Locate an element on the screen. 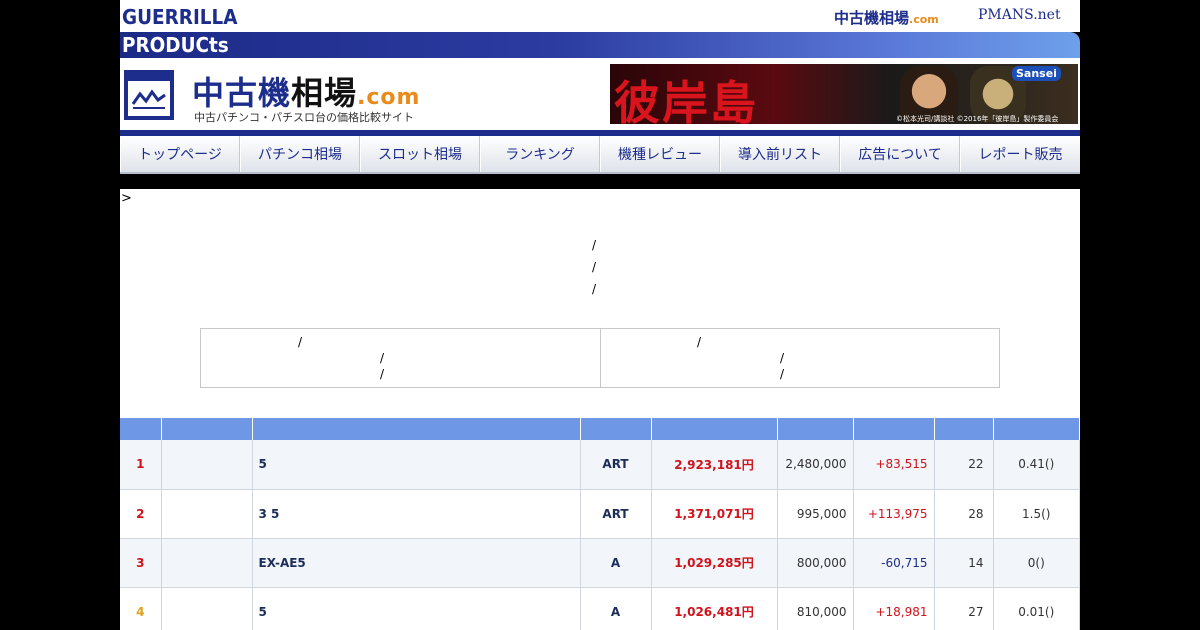 Image resolution: width=1200 pixels, height=630 pixels. count-cell: 27 is located at coordinates (964, 608).